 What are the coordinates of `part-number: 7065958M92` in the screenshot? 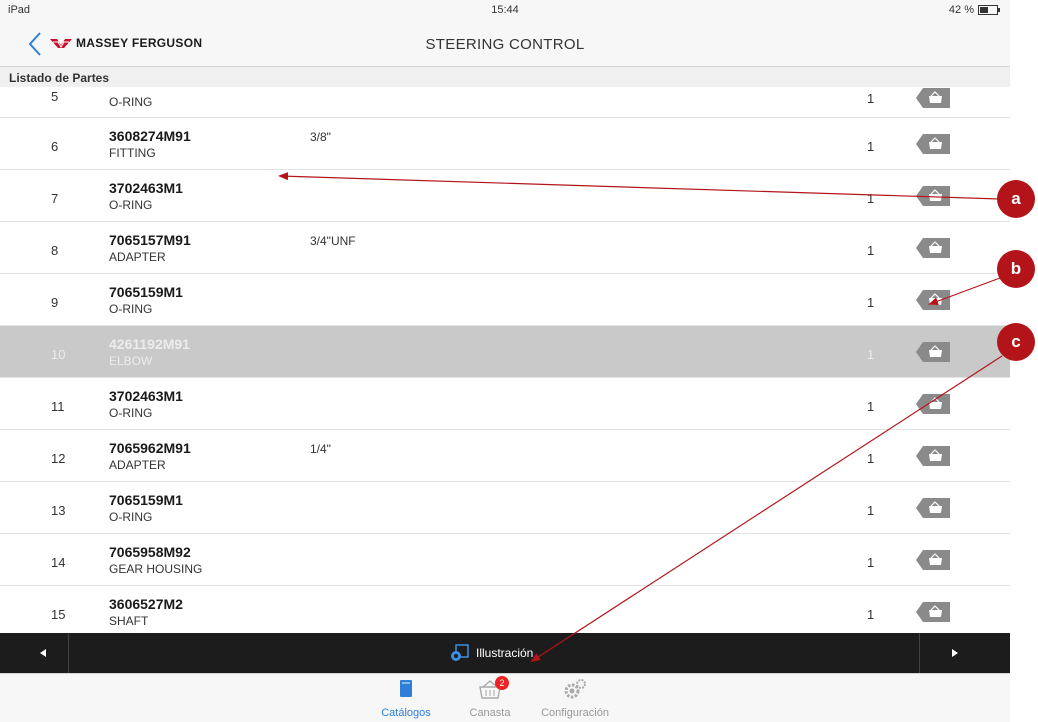 It's located at (150, 552).